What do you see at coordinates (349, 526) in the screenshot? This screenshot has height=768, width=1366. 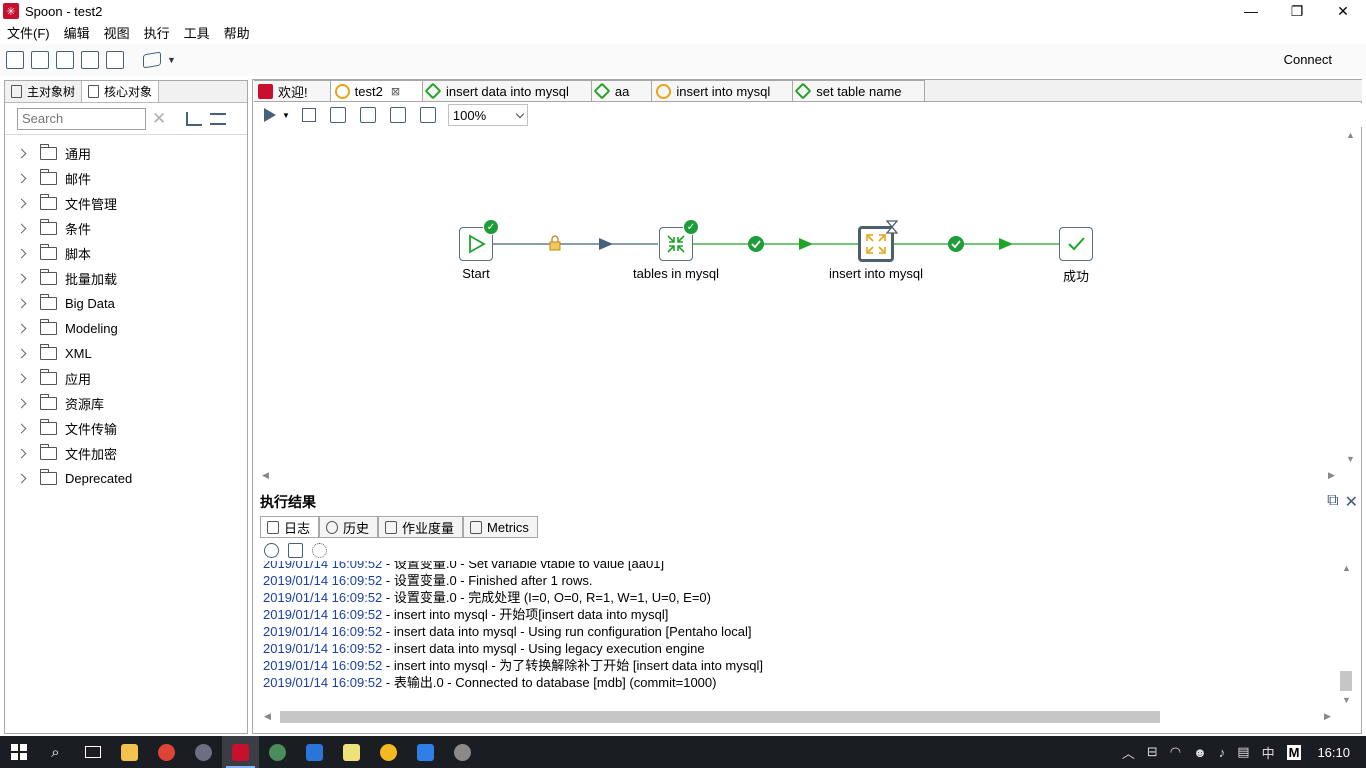 I see `tab-history: 历史` at bounding box center [349, 526].